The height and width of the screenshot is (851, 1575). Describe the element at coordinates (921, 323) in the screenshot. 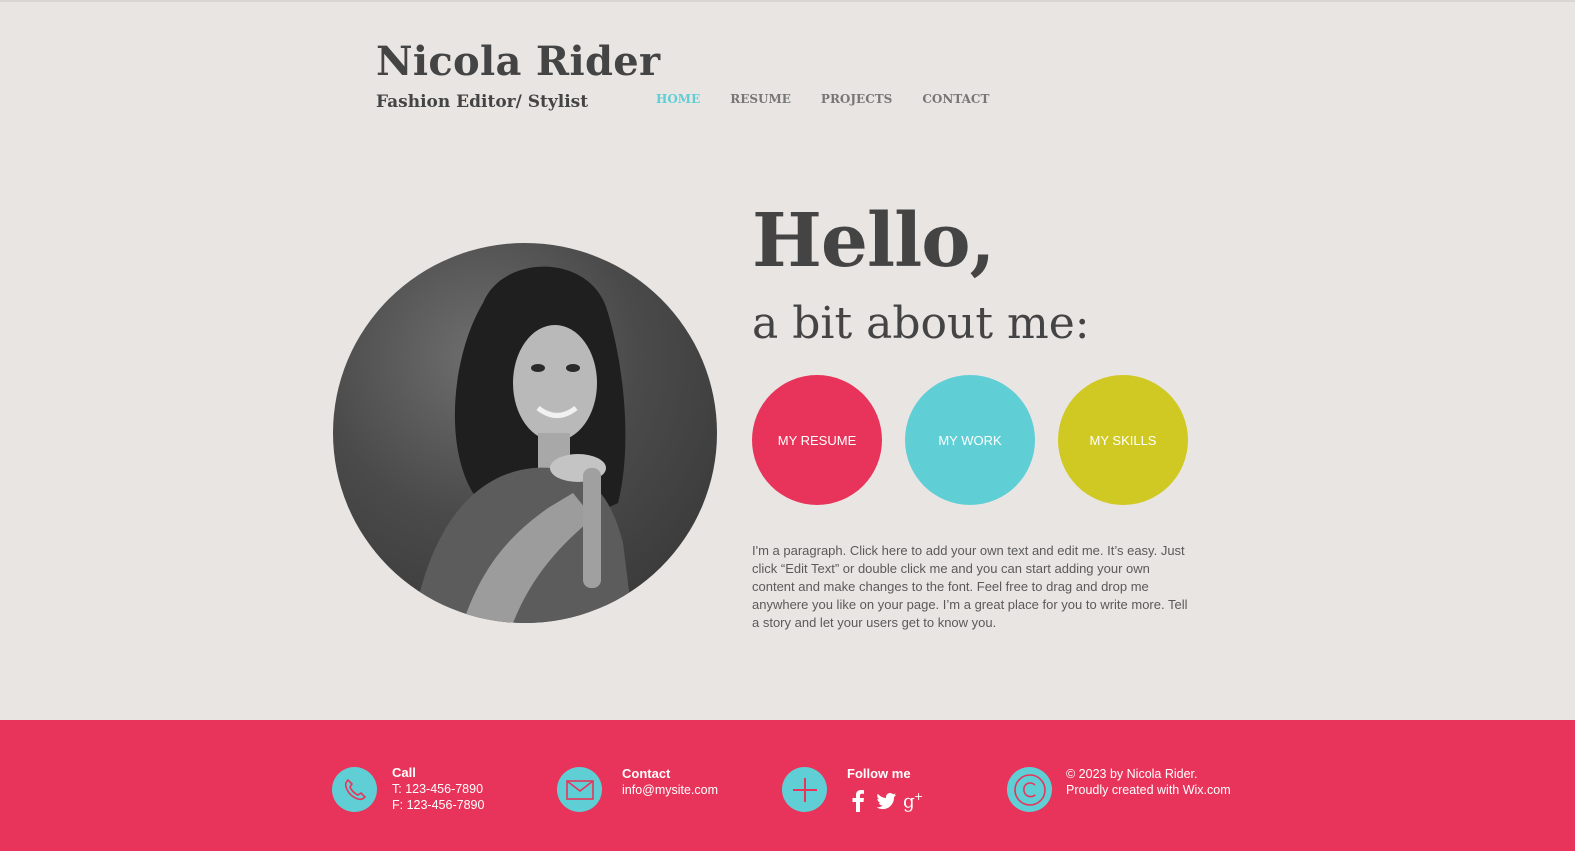

I see `hero-tagline: a bit about me:` at that location.